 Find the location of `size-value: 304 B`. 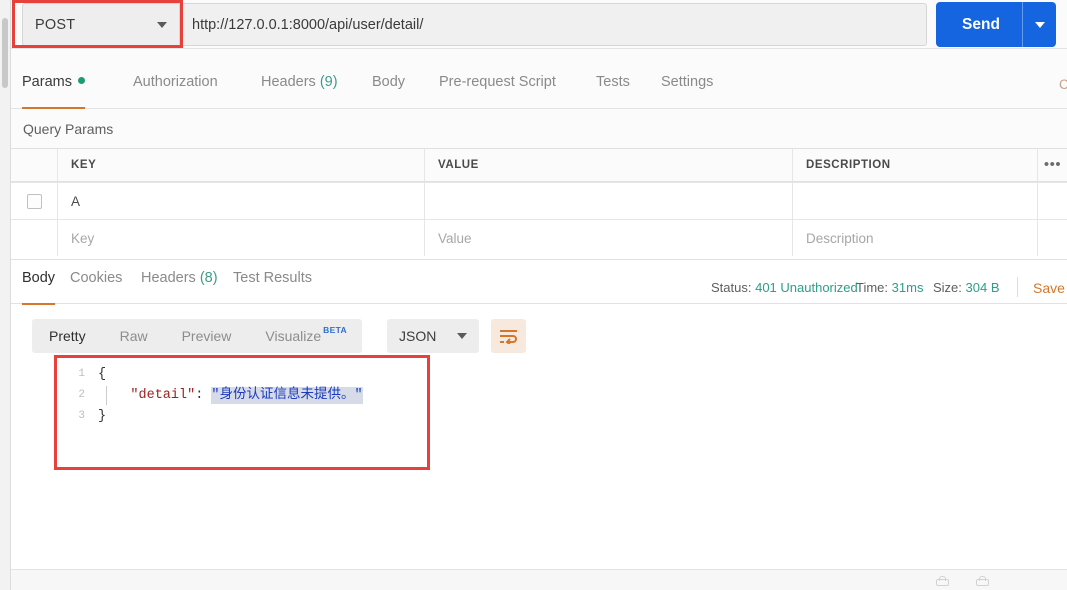

size-value: 304 B is located at coordinates (982, 287).